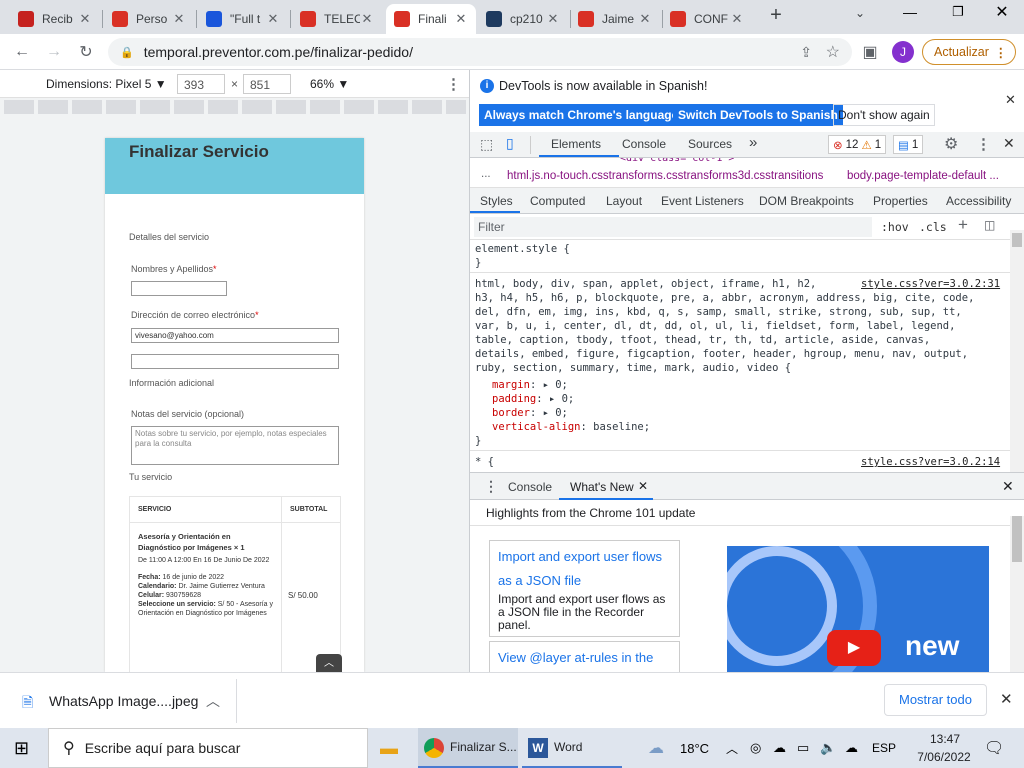  I want to click on temperature: 18°C, so click(694, 748).